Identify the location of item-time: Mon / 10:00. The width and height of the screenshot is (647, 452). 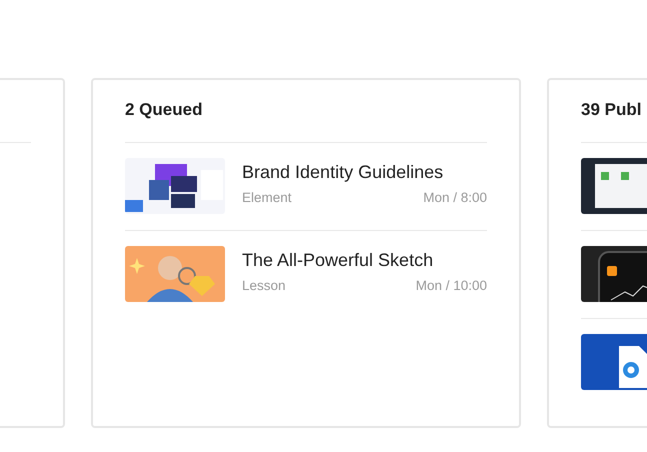
(451, 285).